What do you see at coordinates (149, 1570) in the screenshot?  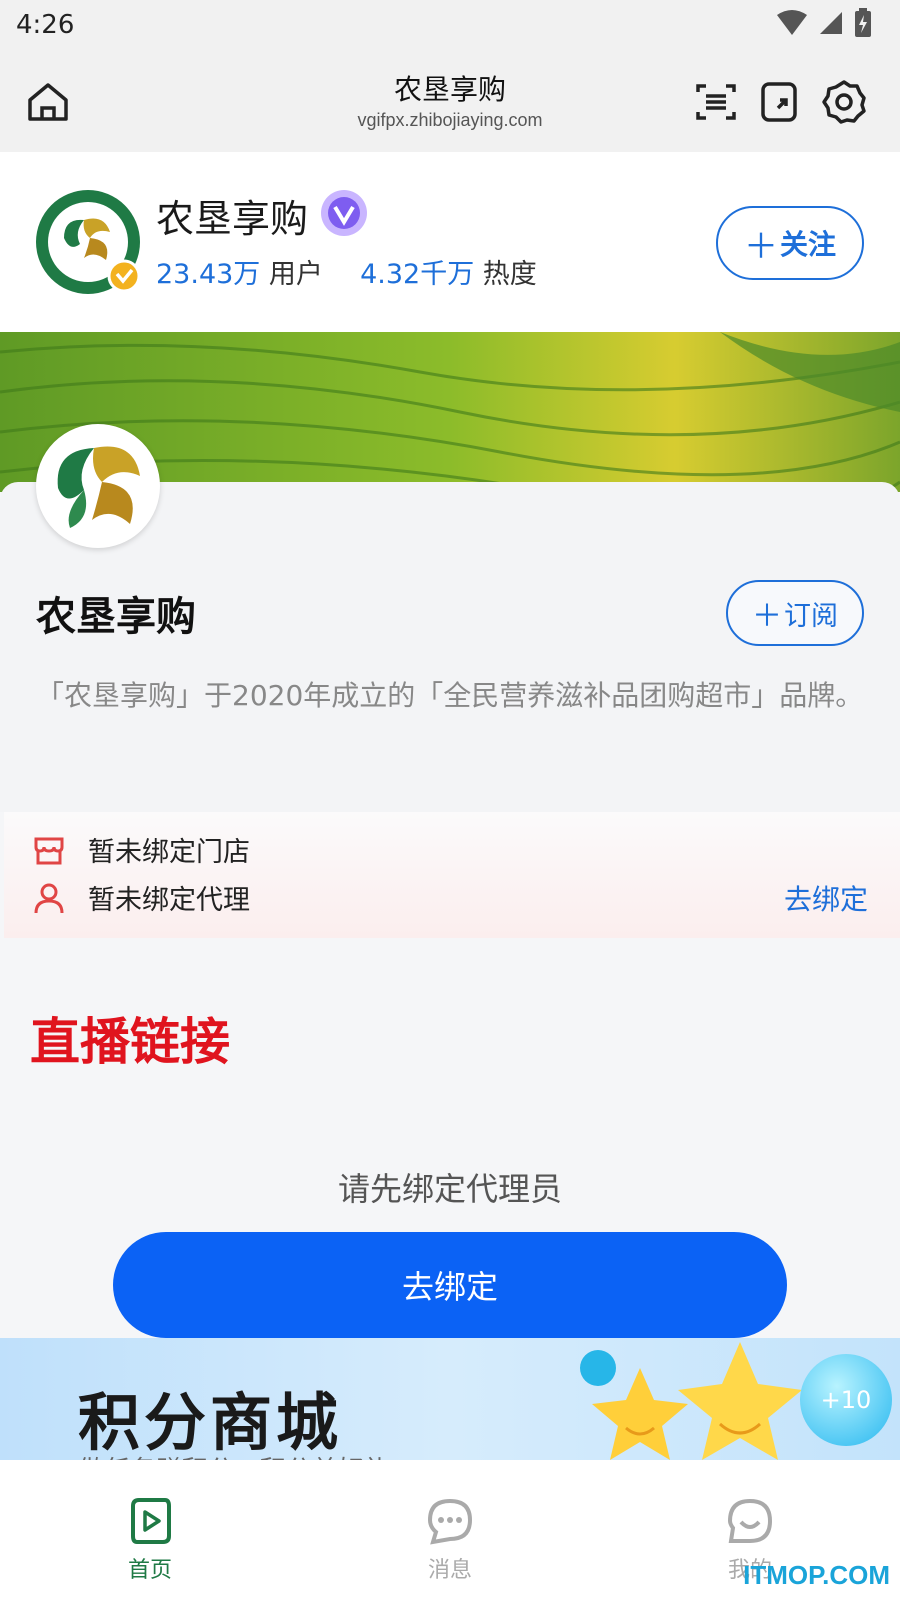 I see `nav-label-home: 首页` at bounding box center [149, 1570].